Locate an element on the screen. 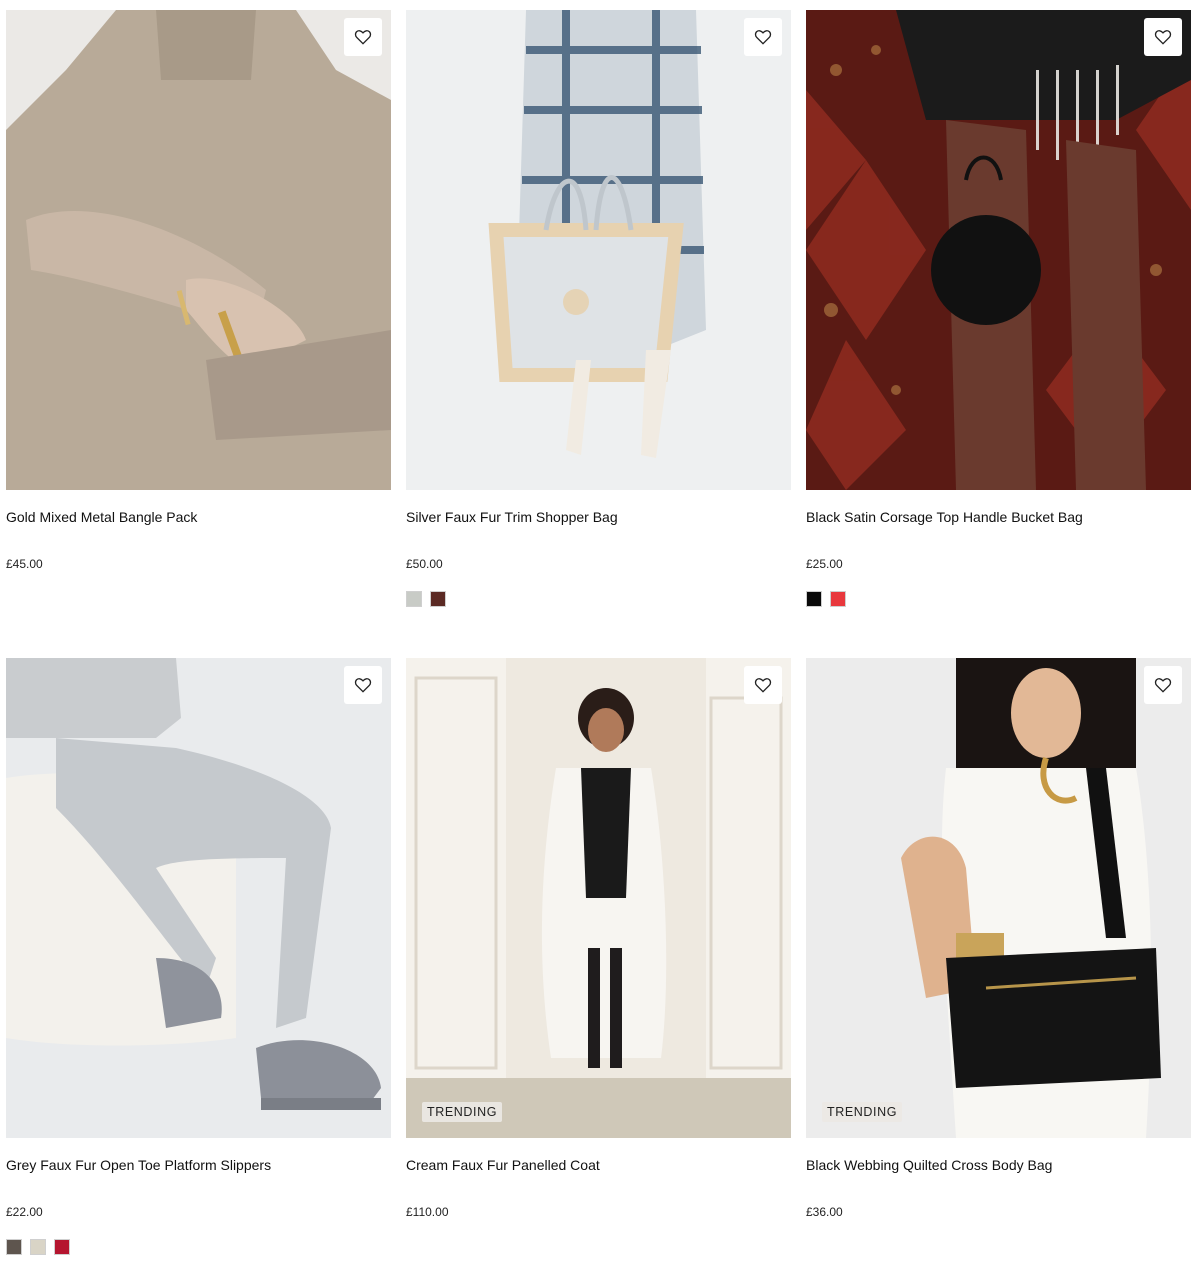  product-name: Grey Faux Fur Open Toe Platform Slippers is located at coordinates (198, 1165).